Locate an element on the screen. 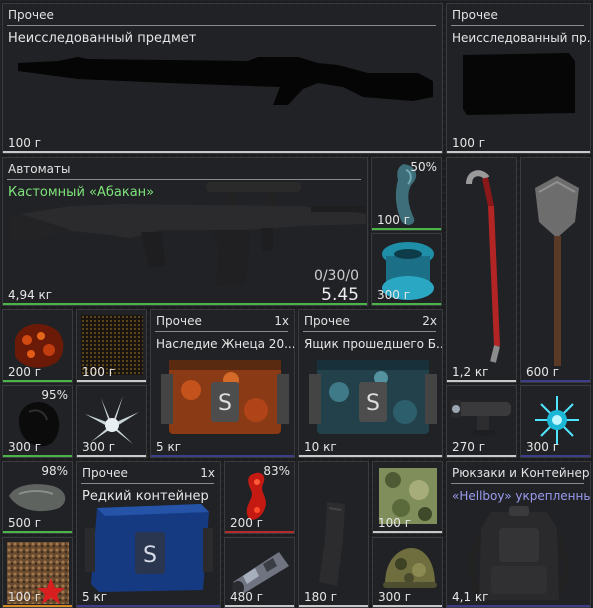  item-name: Неисследованный предмет is located at coordinates (102, 38).